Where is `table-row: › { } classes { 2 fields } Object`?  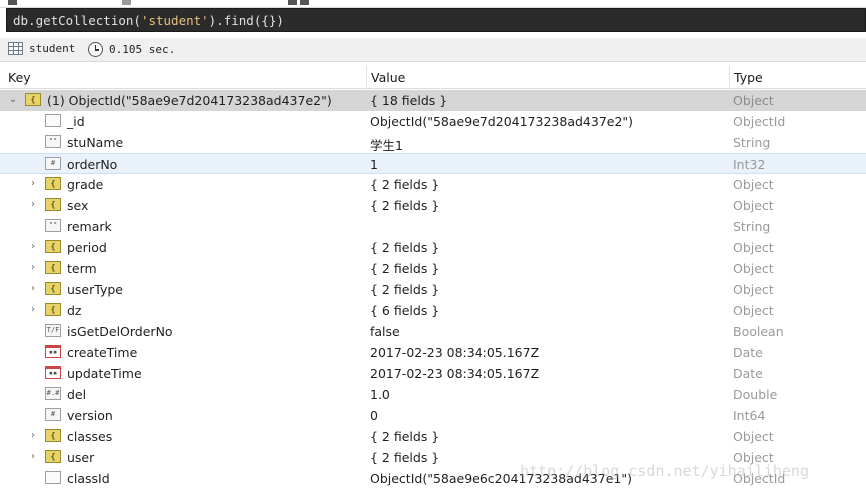
table-row: › { } classes { 2 fields } Object is located at coordinates (433, 436).